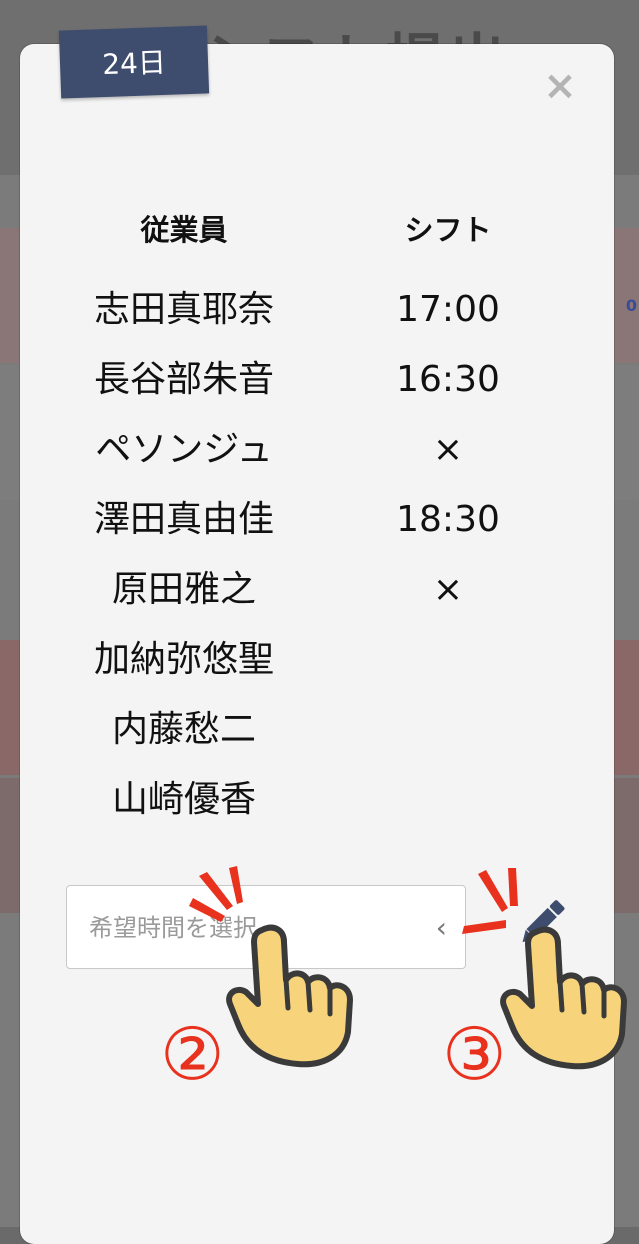  What do you see at coordinates (319, 730) in the screenshot?
I see `table-row: 内藤愁二` at bounding box center [319, 730].